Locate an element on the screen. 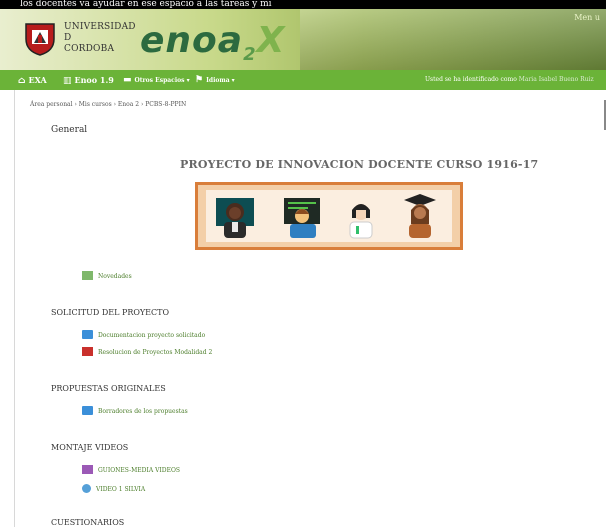 The image size is (606, 527). scientist-avatar-icon is located at coordinates (361, 221).